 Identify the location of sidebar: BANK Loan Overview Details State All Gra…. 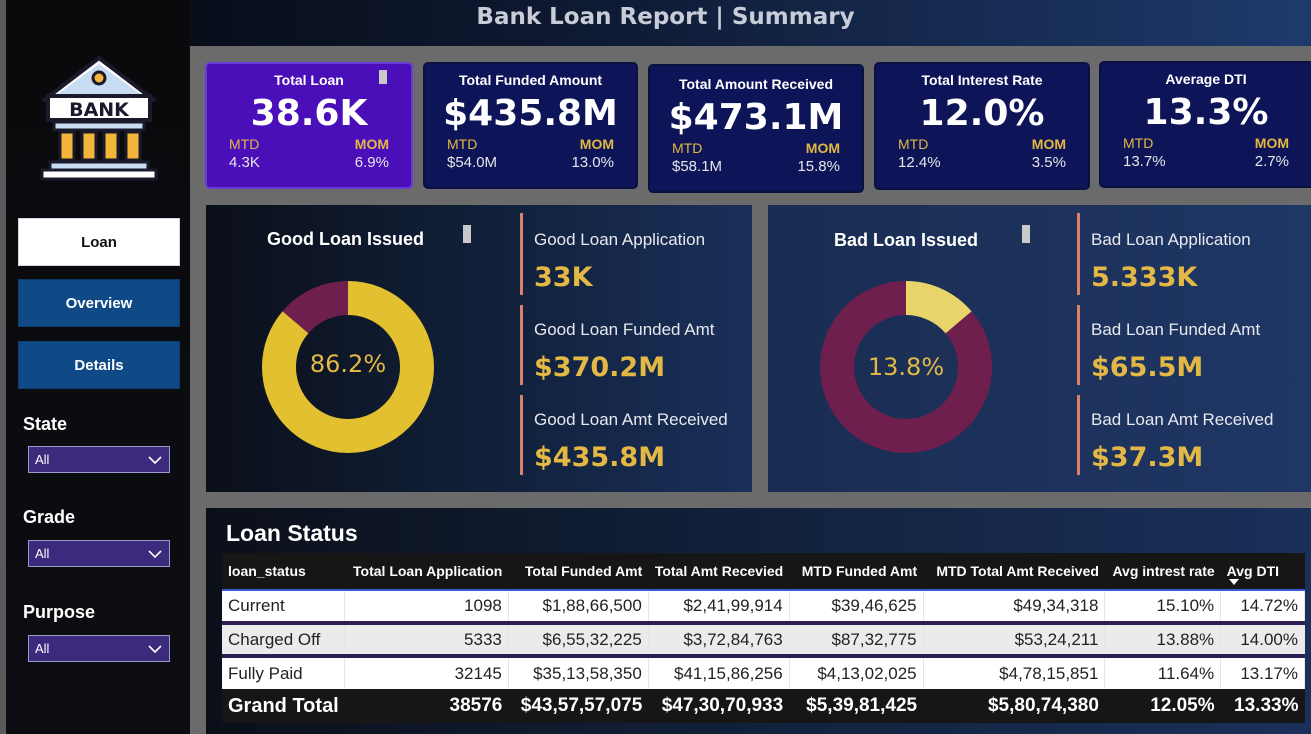
(98, 367).